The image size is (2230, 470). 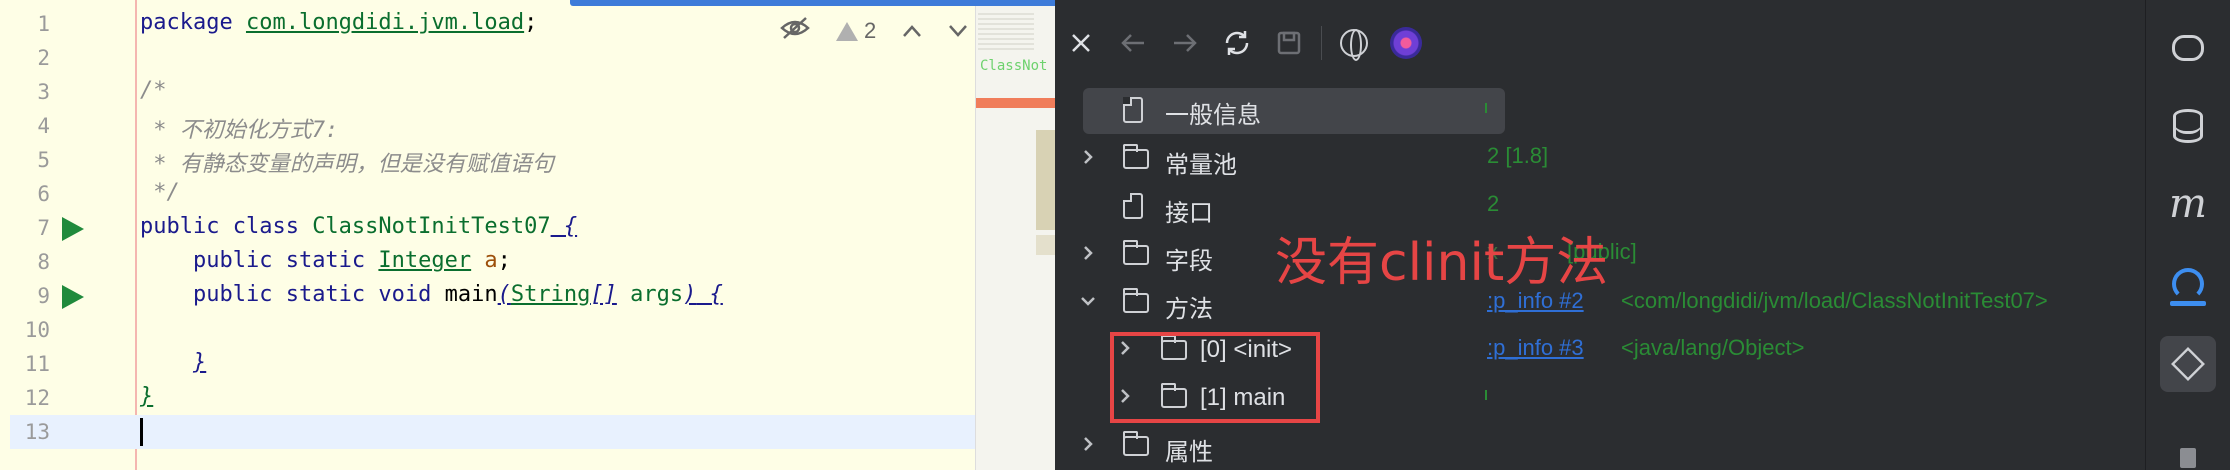 I want to click on code-comment: * 有静态变量的声明，但是没有赋值语句, so click(x=347, y=162).